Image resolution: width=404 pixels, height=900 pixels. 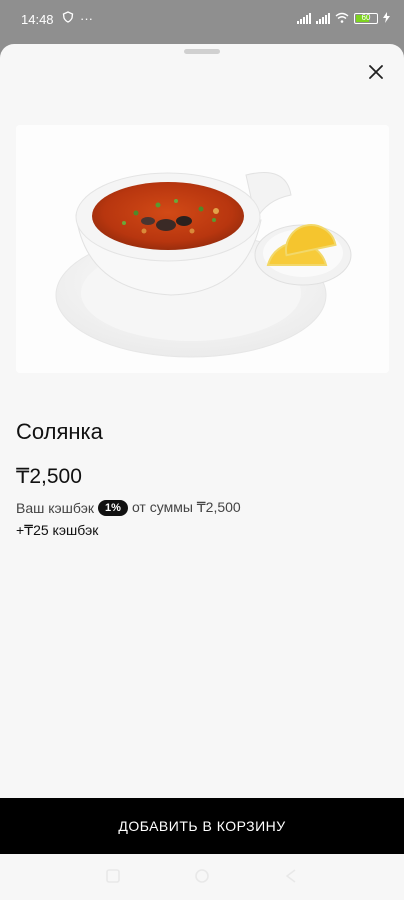 What do you see at coordinates (55, 507) in the screenshot?
I see `cashback-prefix: Ваш кэшбэк` at bounding box center [55, 507].